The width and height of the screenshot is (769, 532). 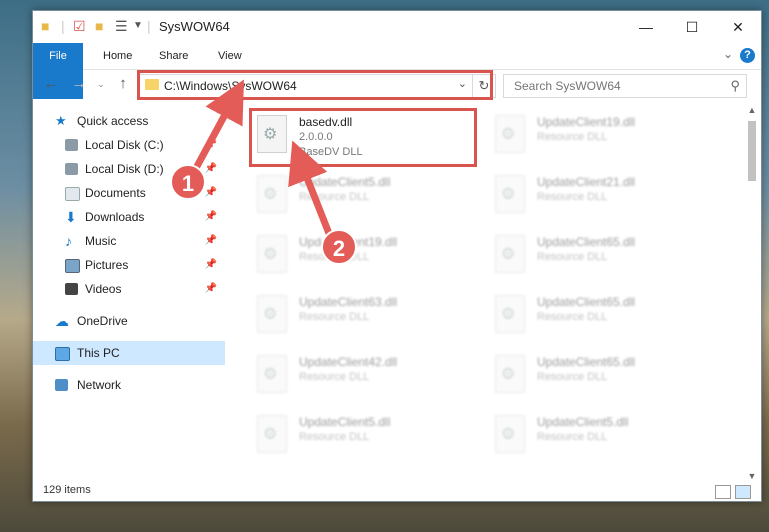 I want to click on step-marker-1: 1, so click(x=188, y=182).